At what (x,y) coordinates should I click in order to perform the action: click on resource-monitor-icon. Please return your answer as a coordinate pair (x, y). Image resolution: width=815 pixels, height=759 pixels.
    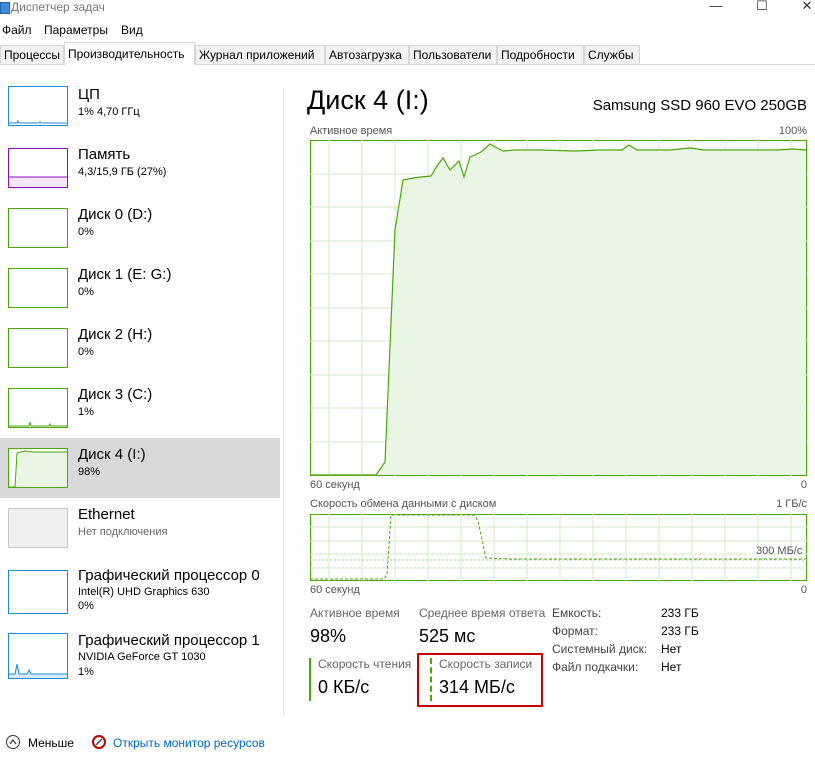
    Looking at the image, I should click on (99, 742).